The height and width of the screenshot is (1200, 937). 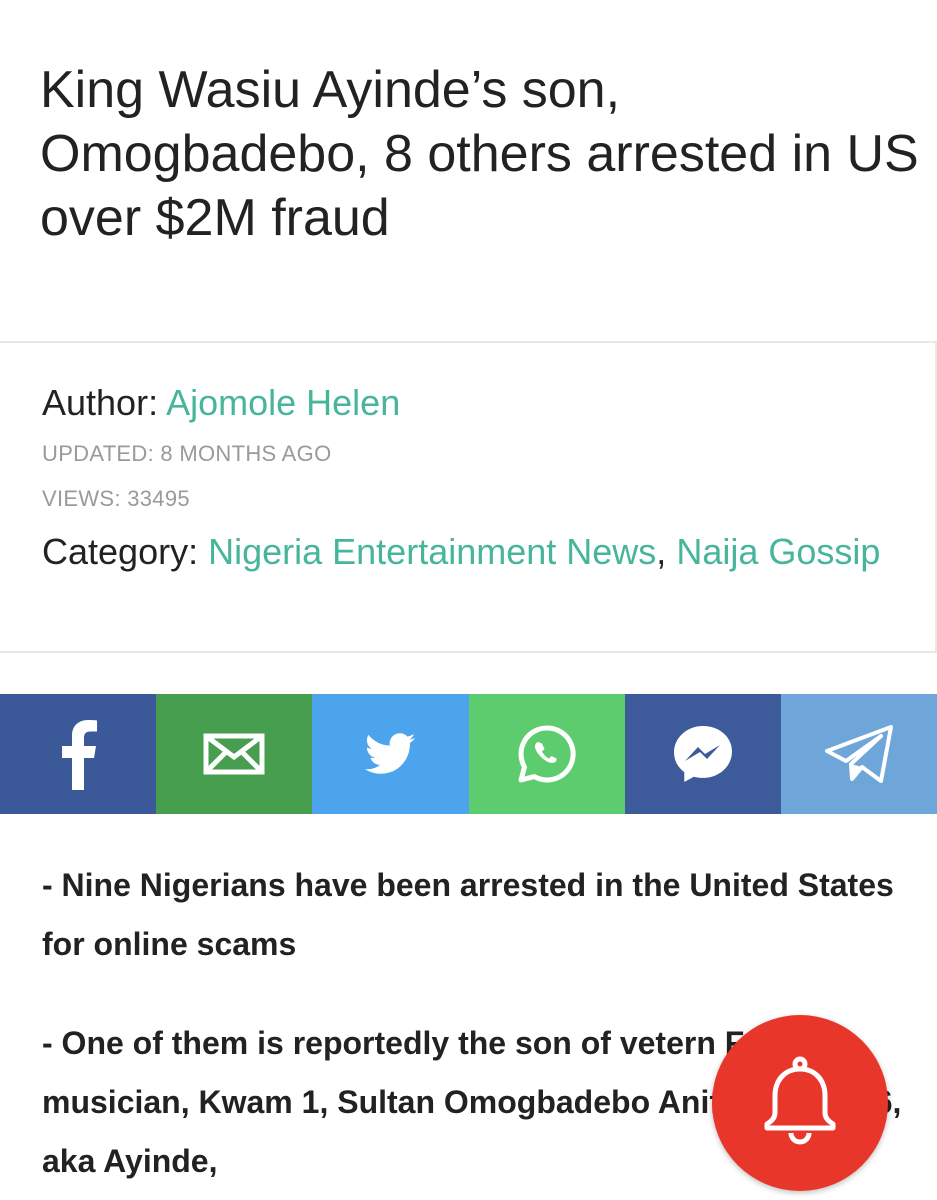 What do you see at coordinates (187, 453) in the screenshot?
I see `updated-text: UPDATED: 8 MONTHS AGO` at bounding box center [187, 453].